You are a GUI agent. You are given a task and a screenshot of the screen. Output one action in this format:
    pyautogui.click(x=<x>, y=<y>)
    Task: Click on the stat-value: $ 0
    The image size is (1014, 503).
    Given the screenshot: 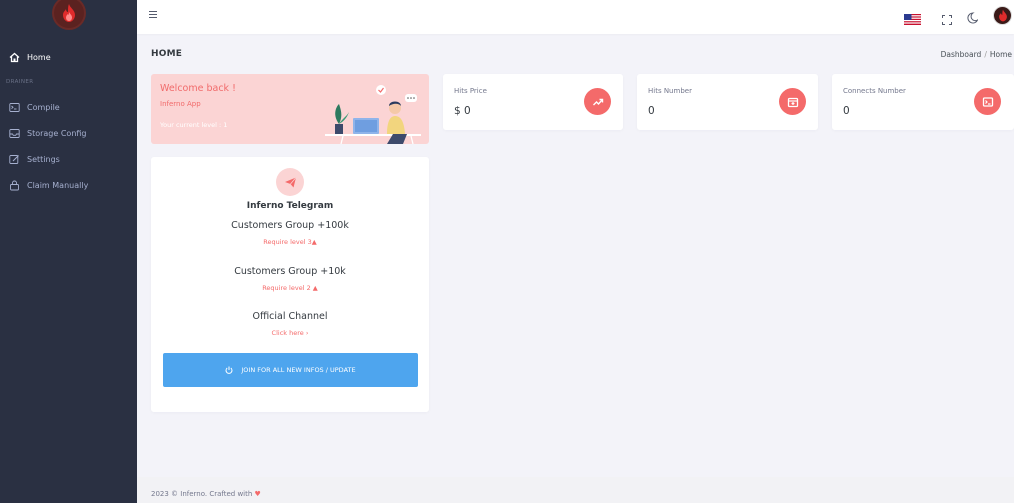 What is the action you would take?
    pyautogui.click(x=462, y=111)
    